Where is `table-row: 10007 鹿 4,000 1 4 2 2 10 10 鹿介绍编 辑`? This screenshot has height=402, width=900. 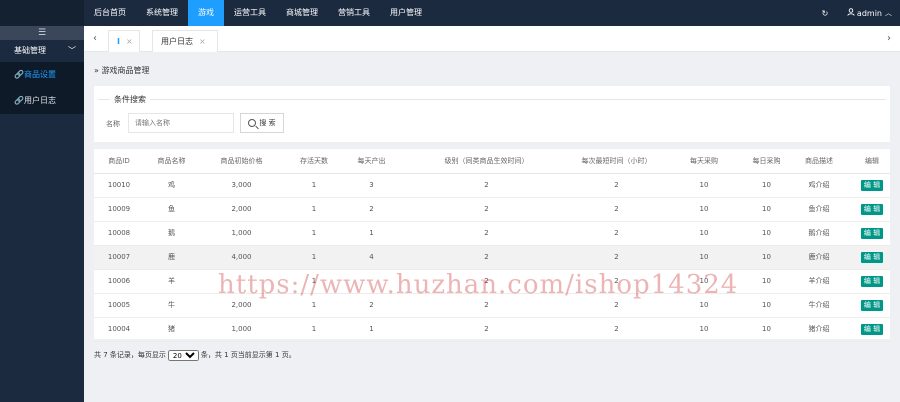
table-row: 10007 鹿 4,000 1 4 2 2 10 10 鹿介绍编 辑 is located at coordinates (492, 257).